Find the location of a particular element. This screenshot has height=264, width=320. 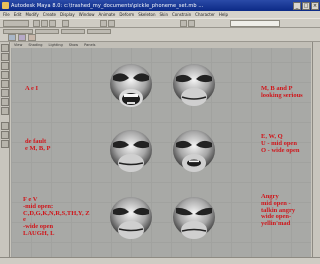

layout-side-icon is located at coordinates (5, 144).